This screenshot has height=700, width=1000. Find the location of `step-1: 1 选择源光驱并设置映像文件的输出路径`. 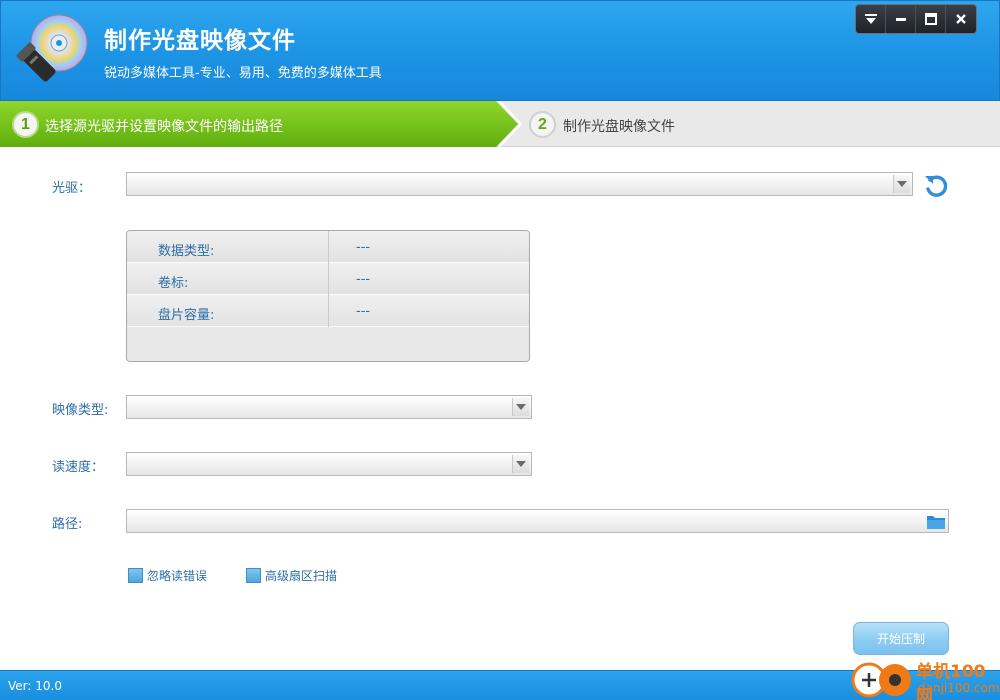

step-1: 1 选择源光驱并设置映像文件的输出路径 is located at coordinates (260, 124).